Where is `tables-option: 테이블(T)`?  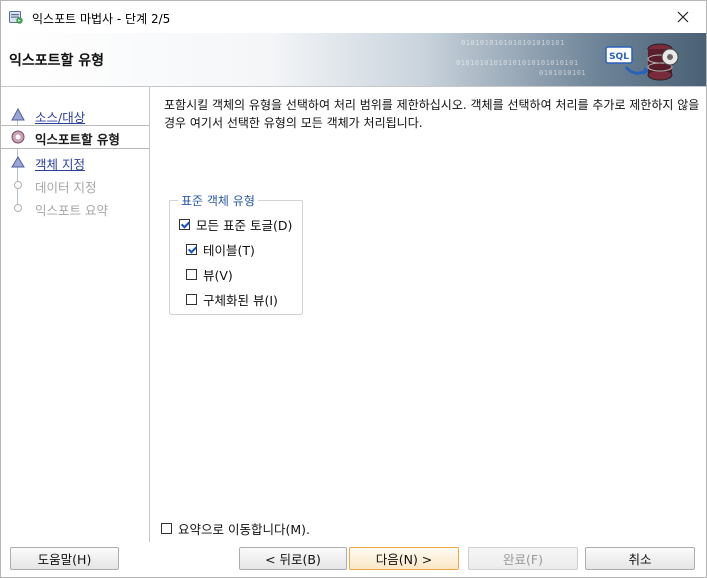 tables-option: 테이블(T) is located at coordinates (220, 249).